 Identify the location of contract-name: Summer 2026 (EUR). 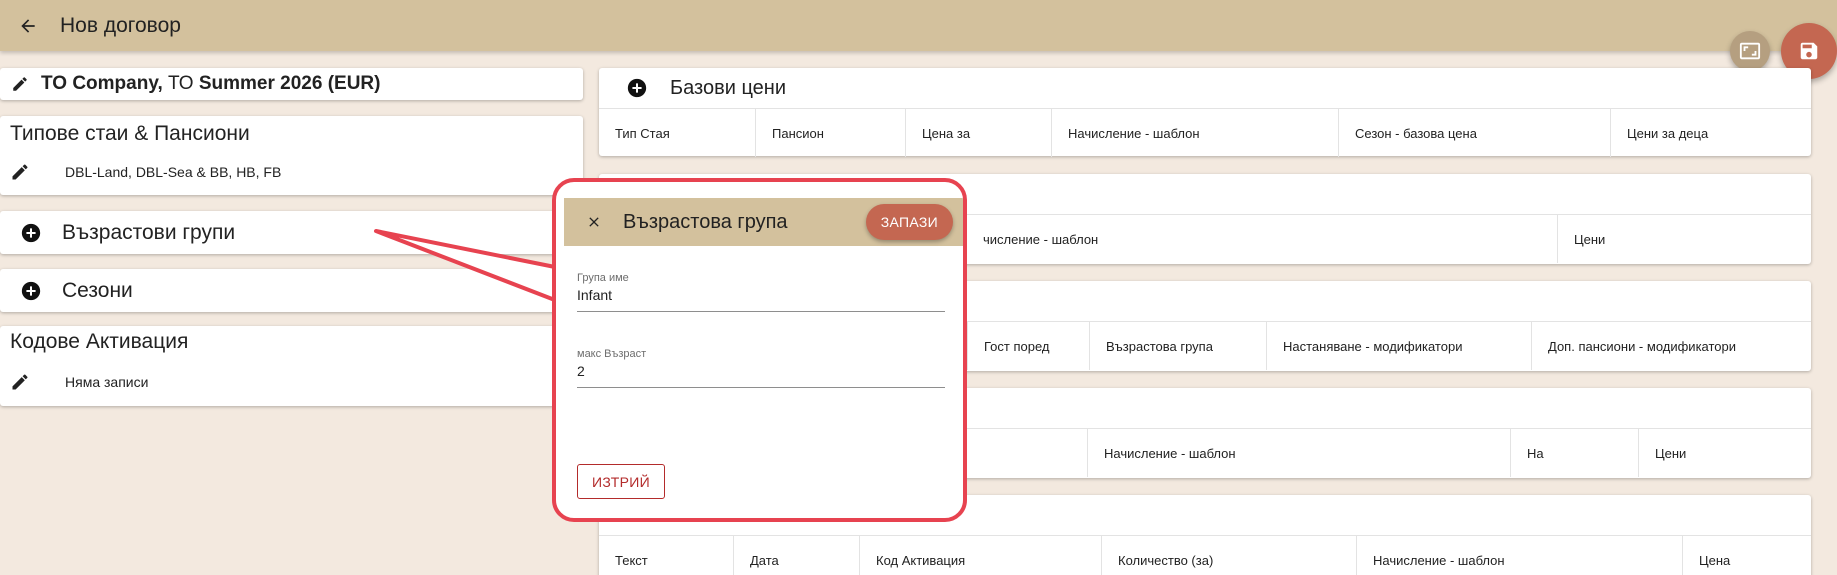
(289, 83).